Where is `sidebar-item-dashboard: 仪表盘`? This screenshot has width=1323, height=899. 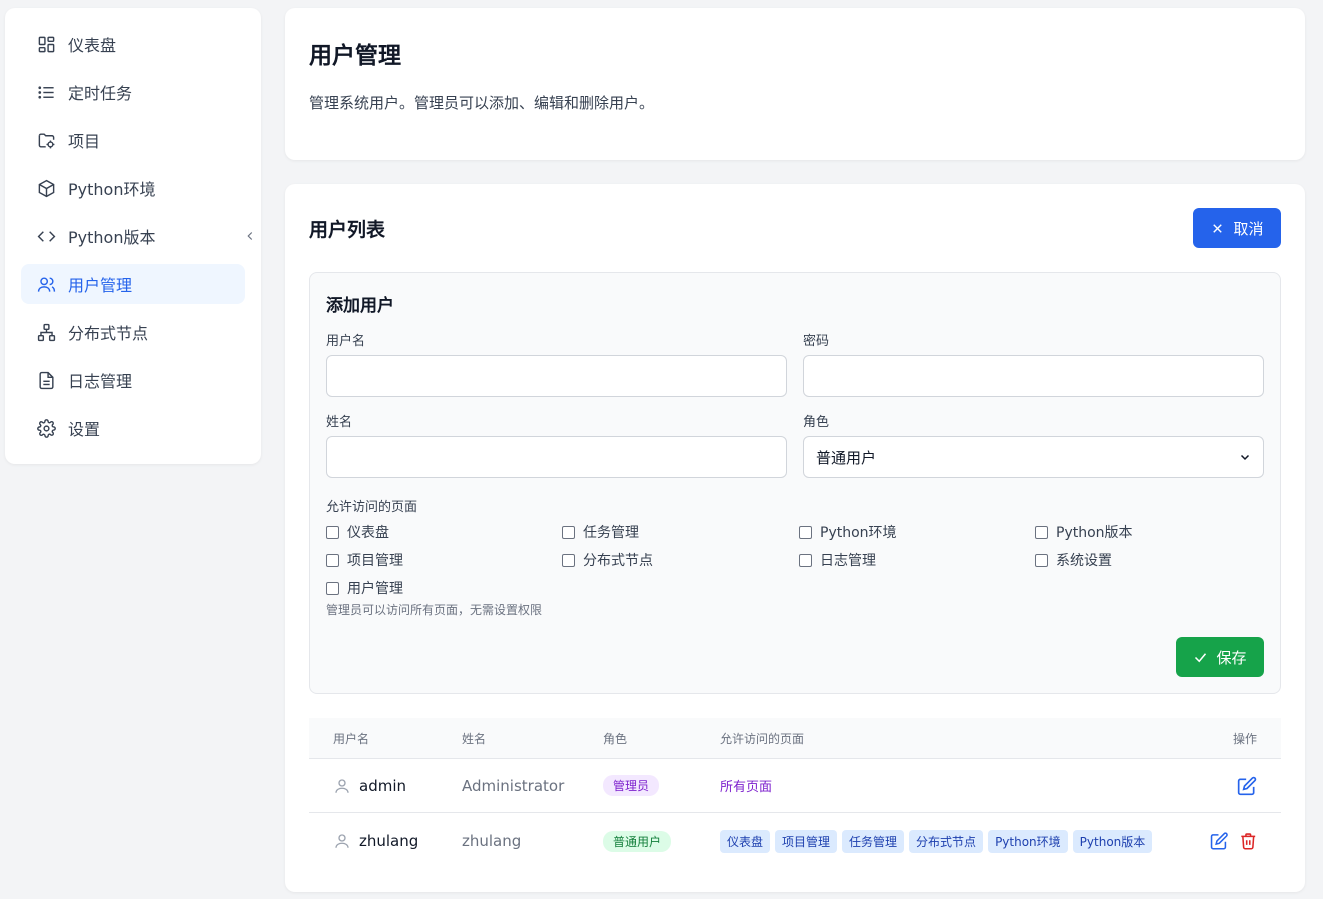
sidebar-item-dashboard: 仪表盘 is located at coordinates (133, 44).